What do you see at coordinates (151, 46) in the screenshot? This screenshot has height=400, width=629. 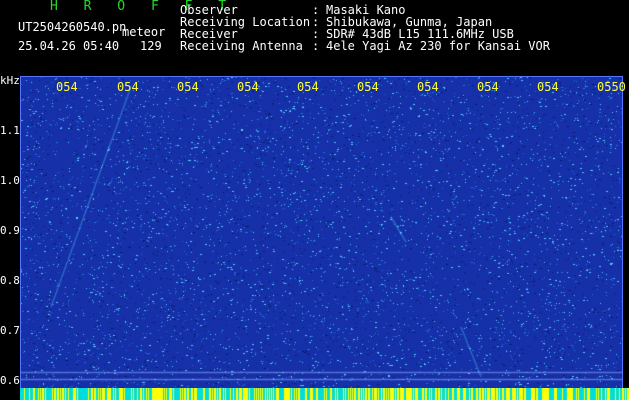 I see `count-label: 129` at bounding box center [151, 46].